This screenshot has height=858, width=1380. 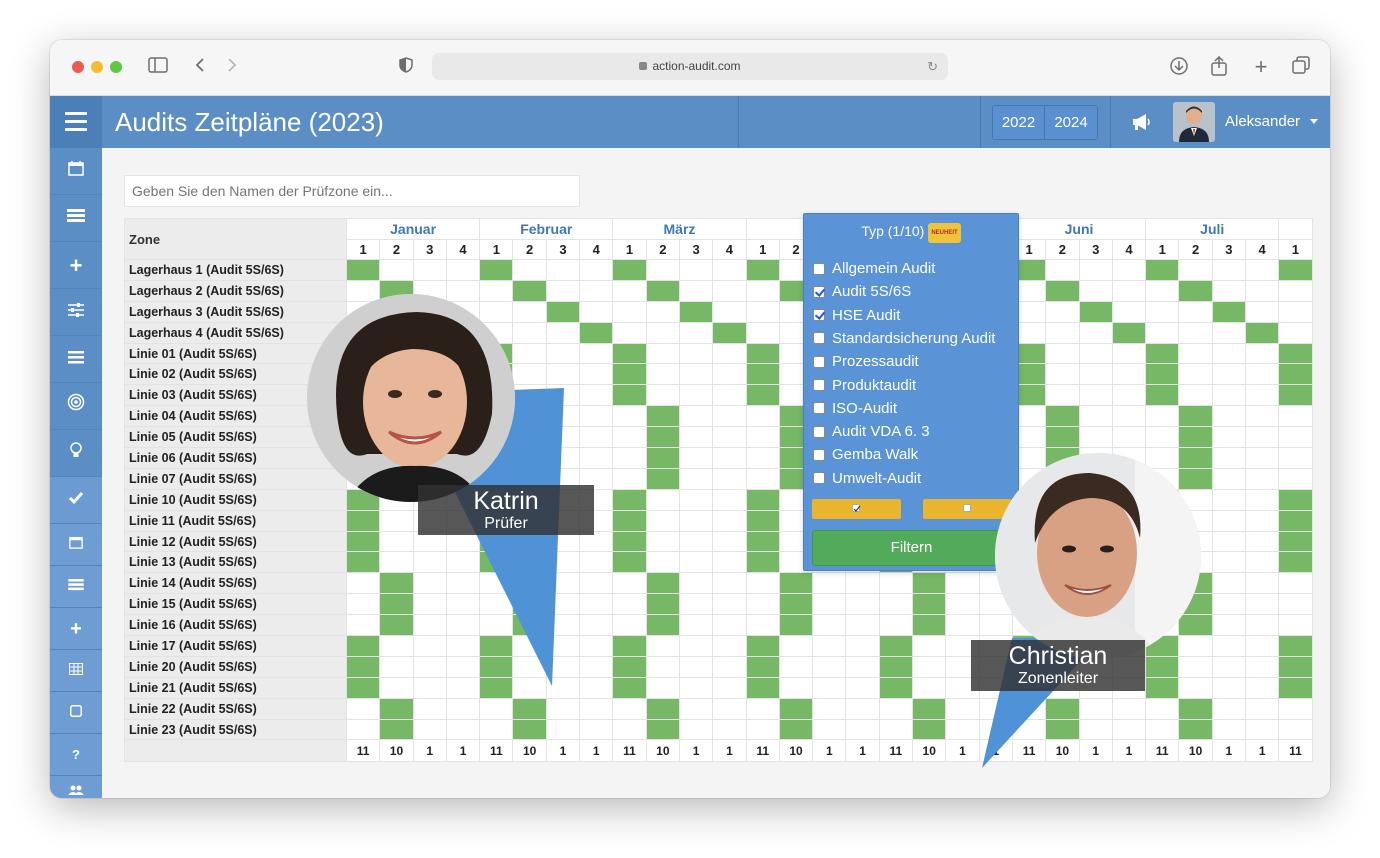 What do you see at coordinates (1141, 122) in the screenshot?
I see `megaphone-icon` at bounding box center [1141, 122].